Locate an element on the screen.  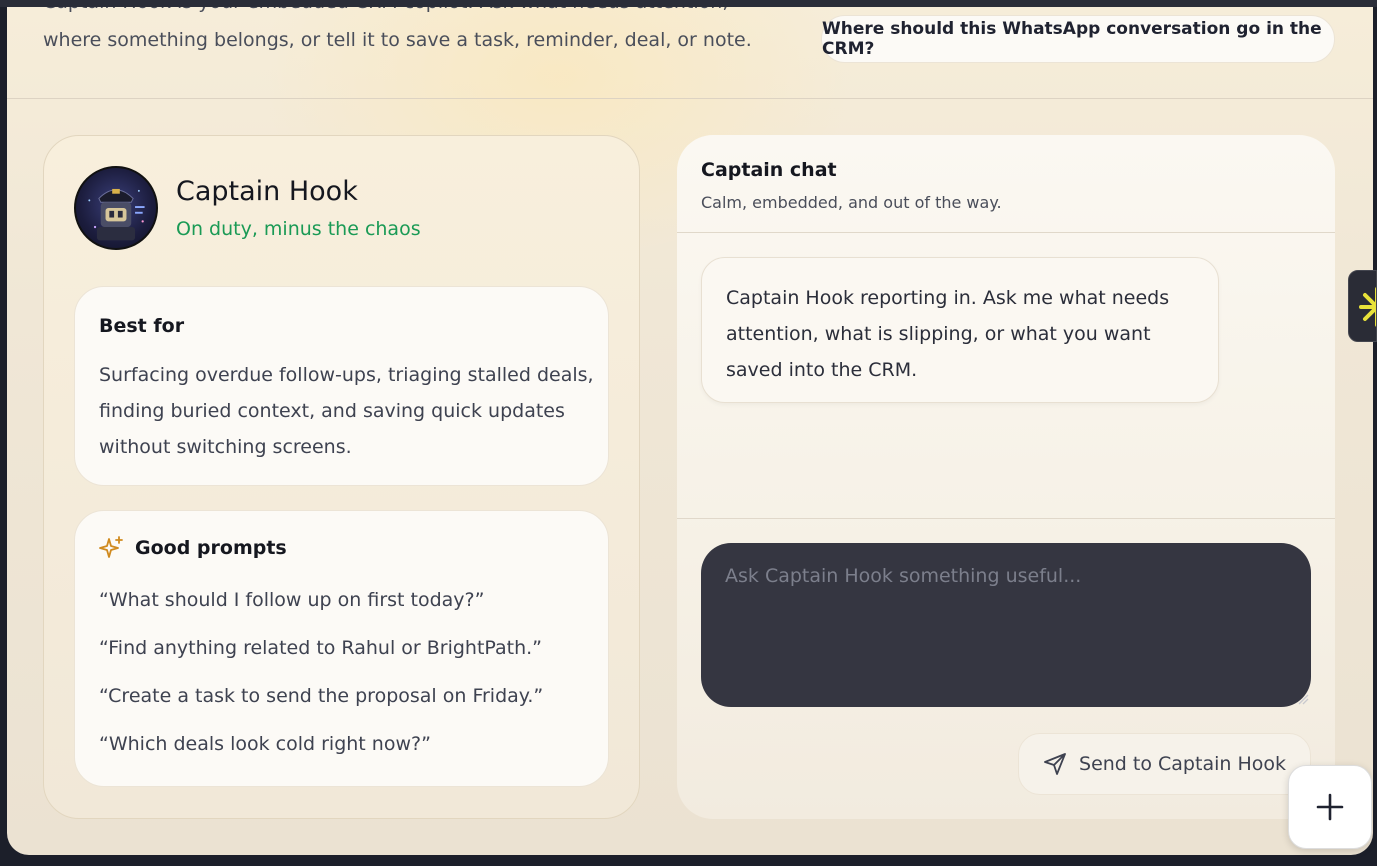
good-prompts-title: Good prompts is located at coordinates (211, 548).